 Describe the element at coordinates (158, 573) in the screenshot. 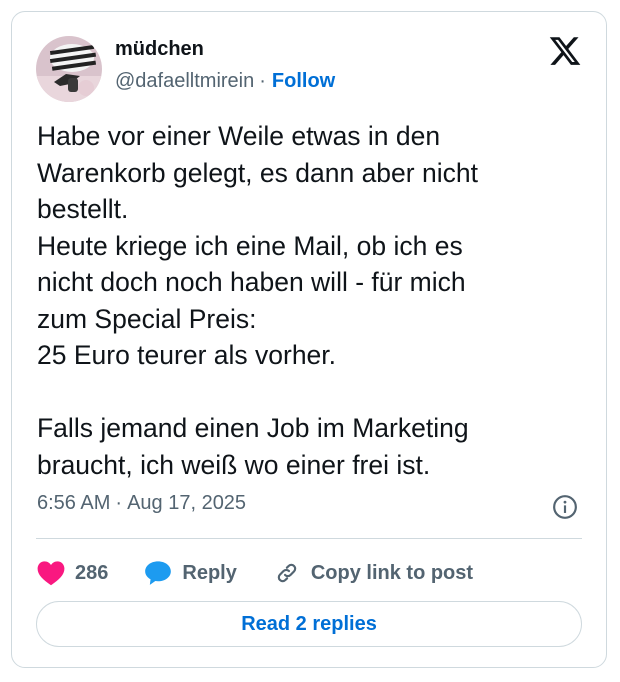

I see `speech-bubble-icon` at that location.